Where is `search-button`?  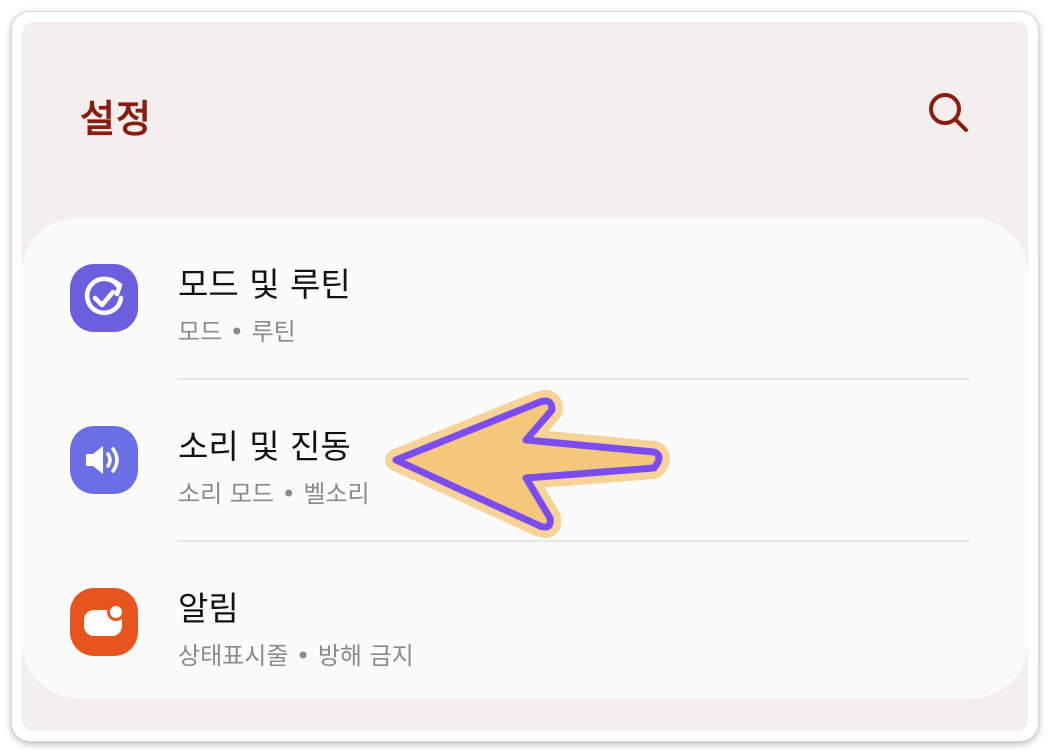
search-button is located at coordinates (949, 113).